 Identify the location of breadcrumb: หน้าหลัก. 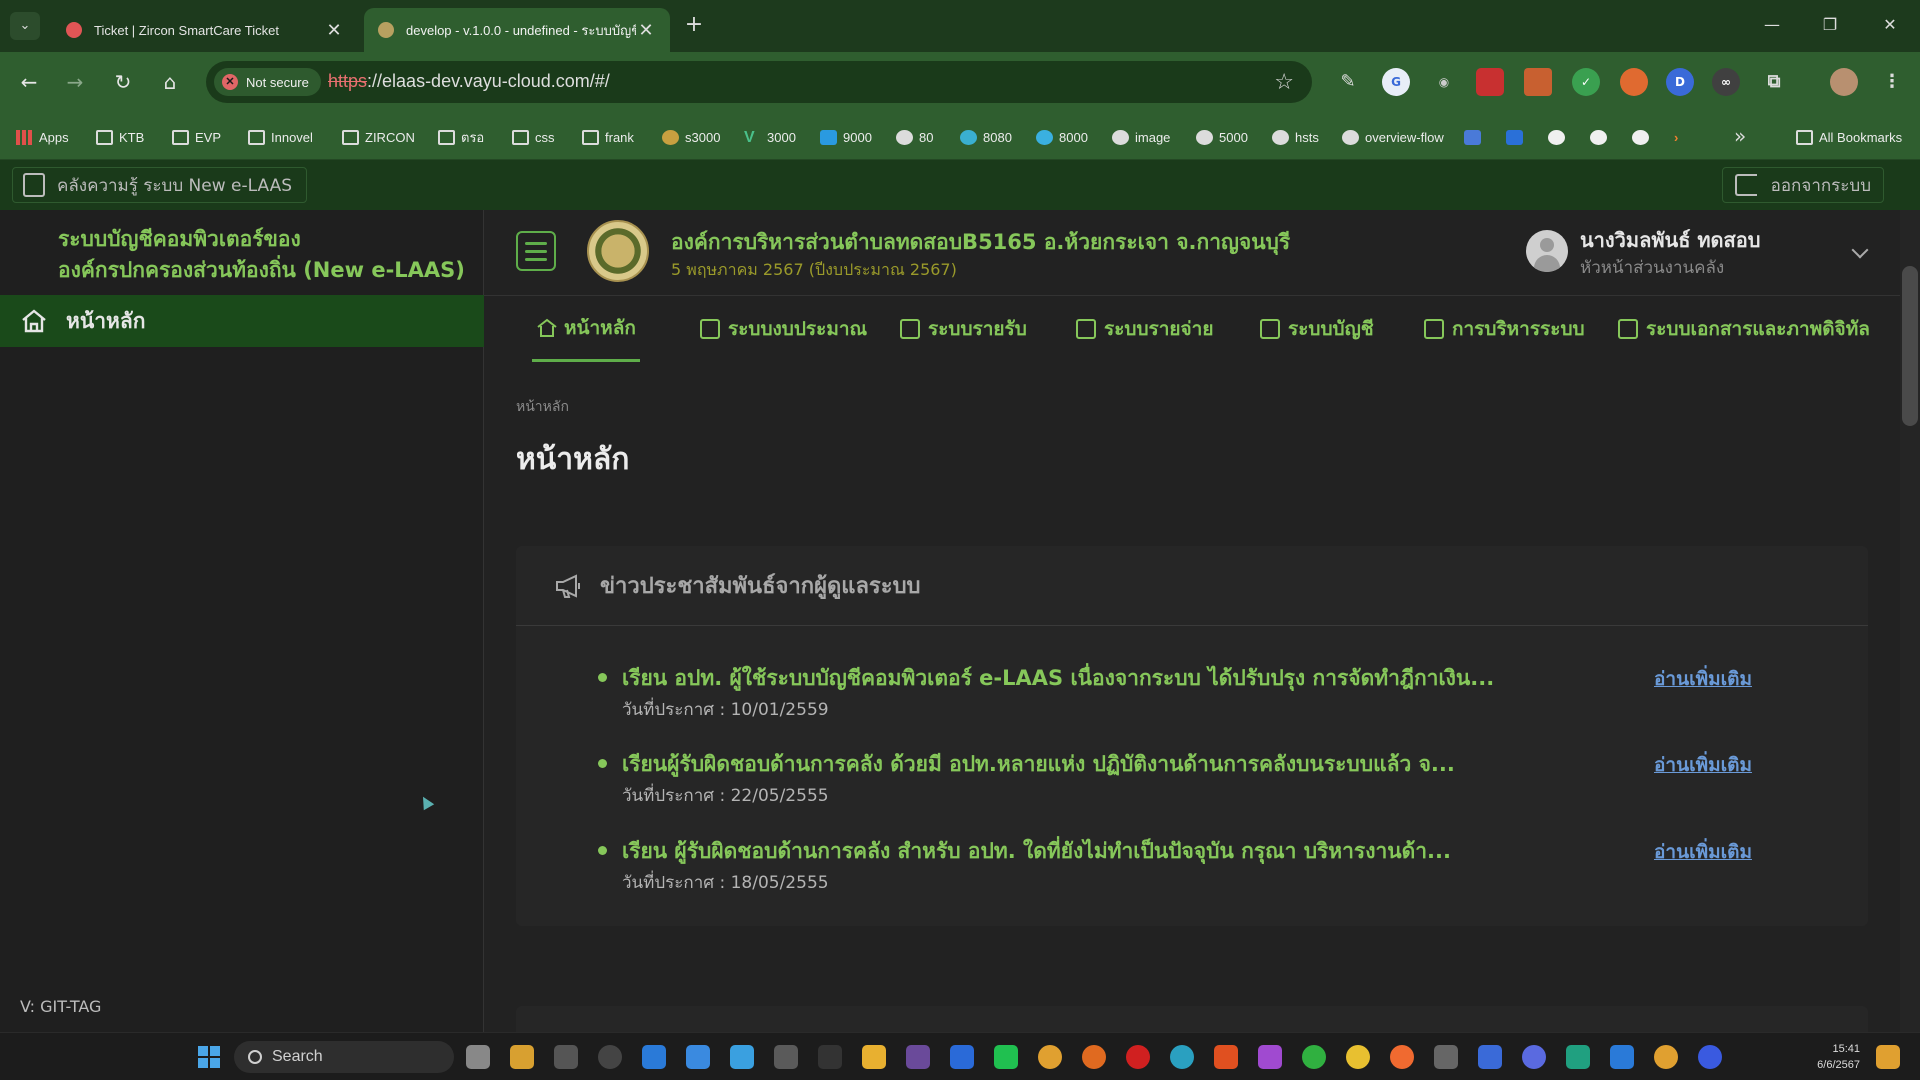
(542, 407).